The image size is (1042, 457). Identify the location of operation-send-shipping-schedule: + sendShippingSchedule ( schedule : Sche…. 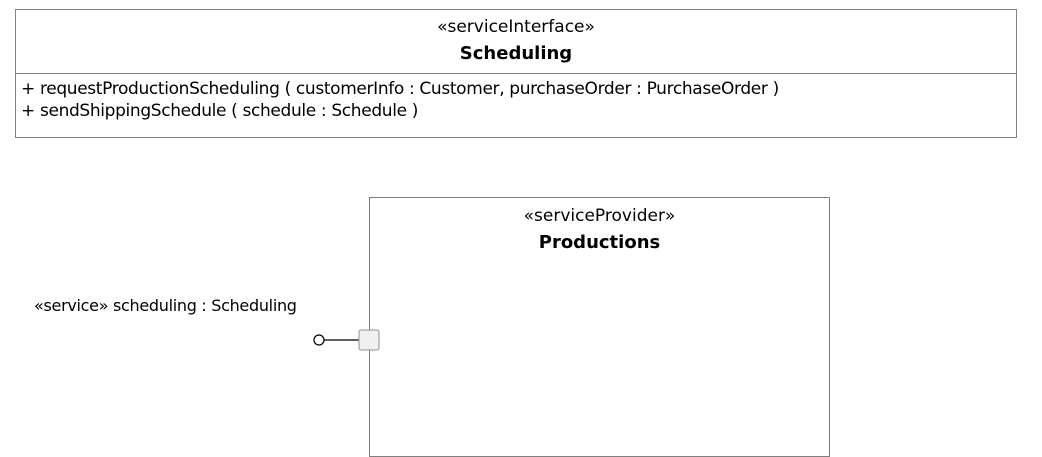
(518, 111).